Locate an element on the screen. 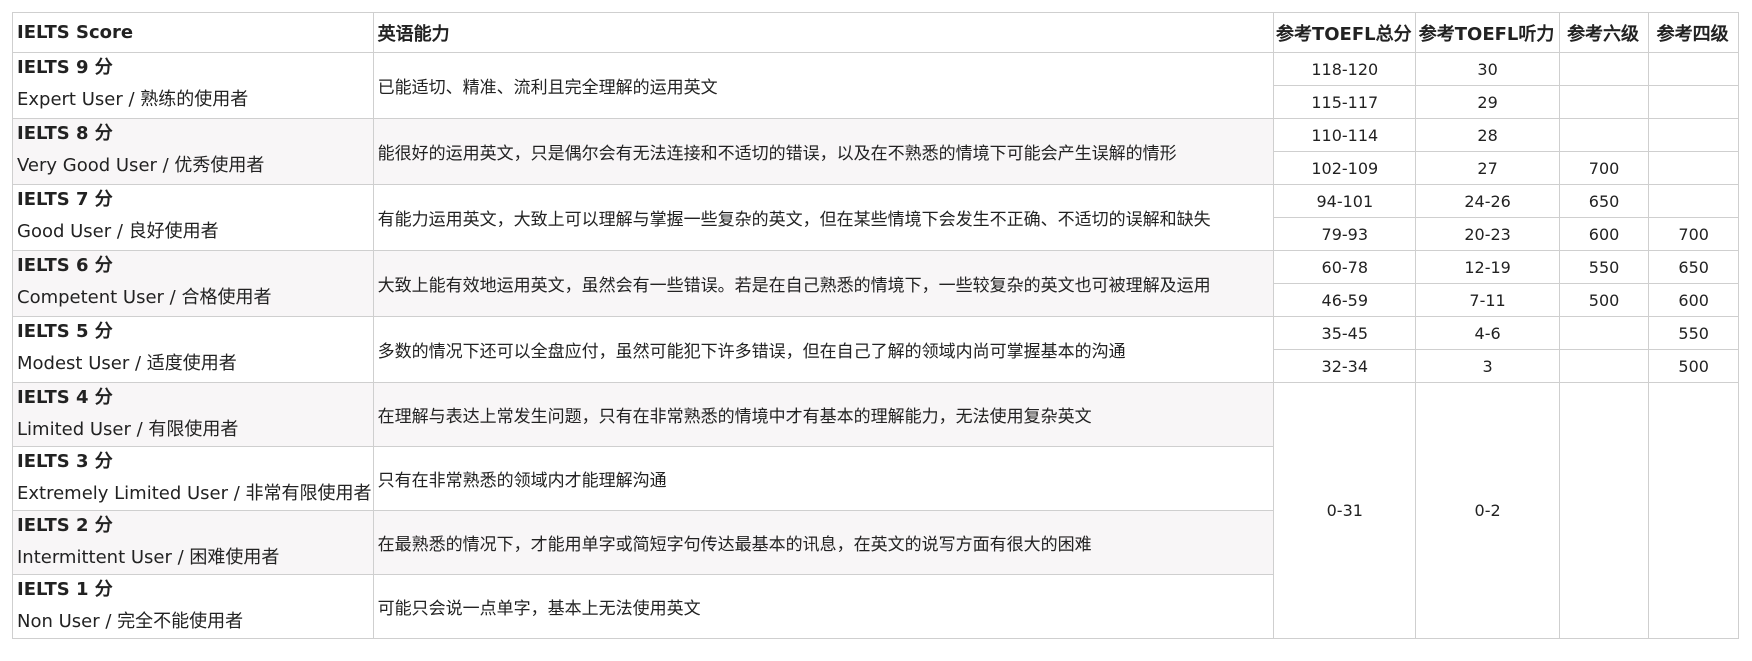  toefl-listening: 12-19 is located at coordinates (1487, 267).